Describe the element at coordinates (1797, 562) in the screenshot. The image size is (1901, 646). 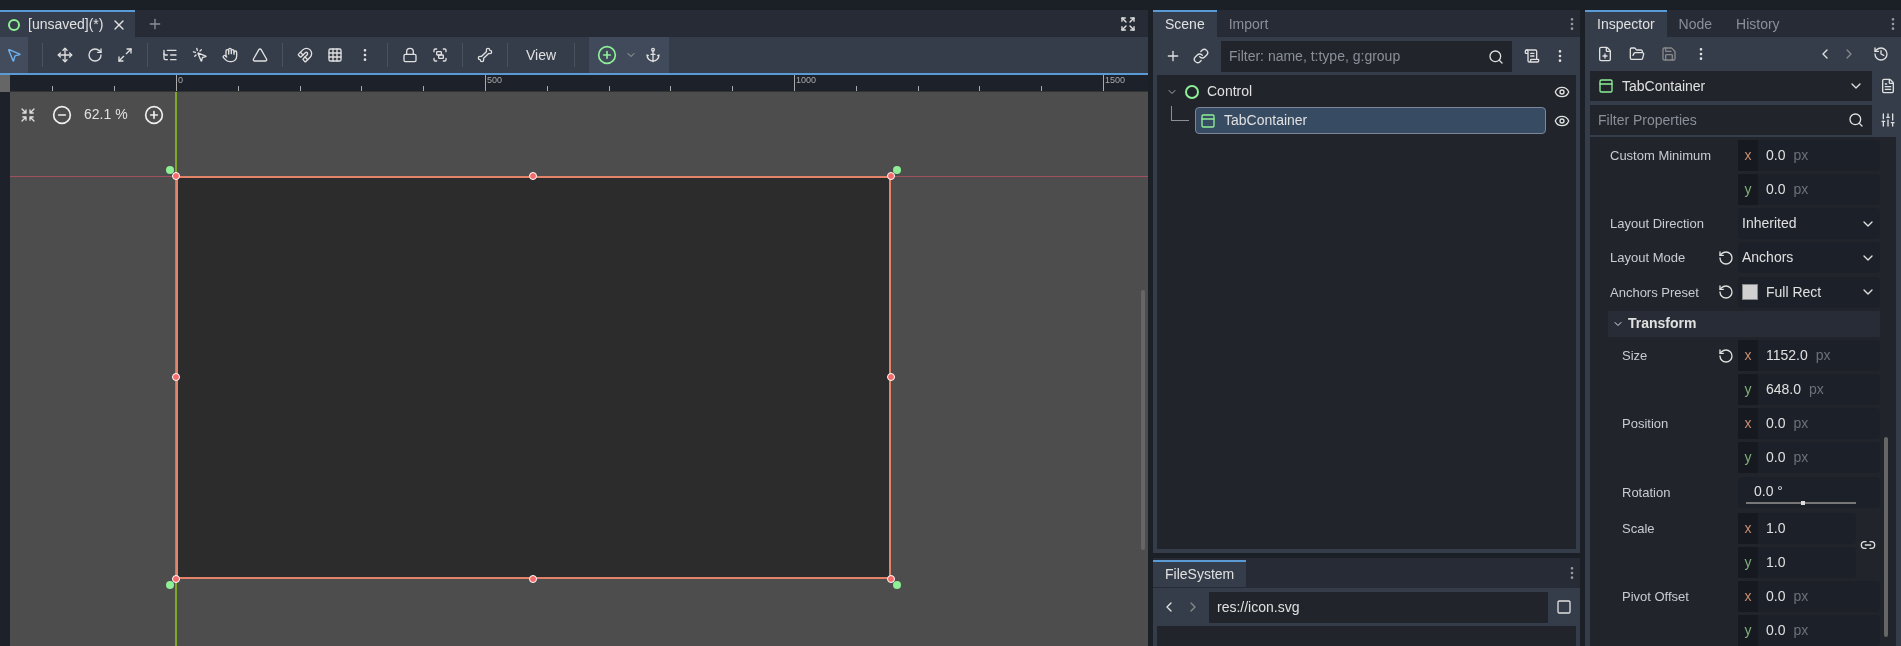
I see `number-field: y 1.0` at that location.